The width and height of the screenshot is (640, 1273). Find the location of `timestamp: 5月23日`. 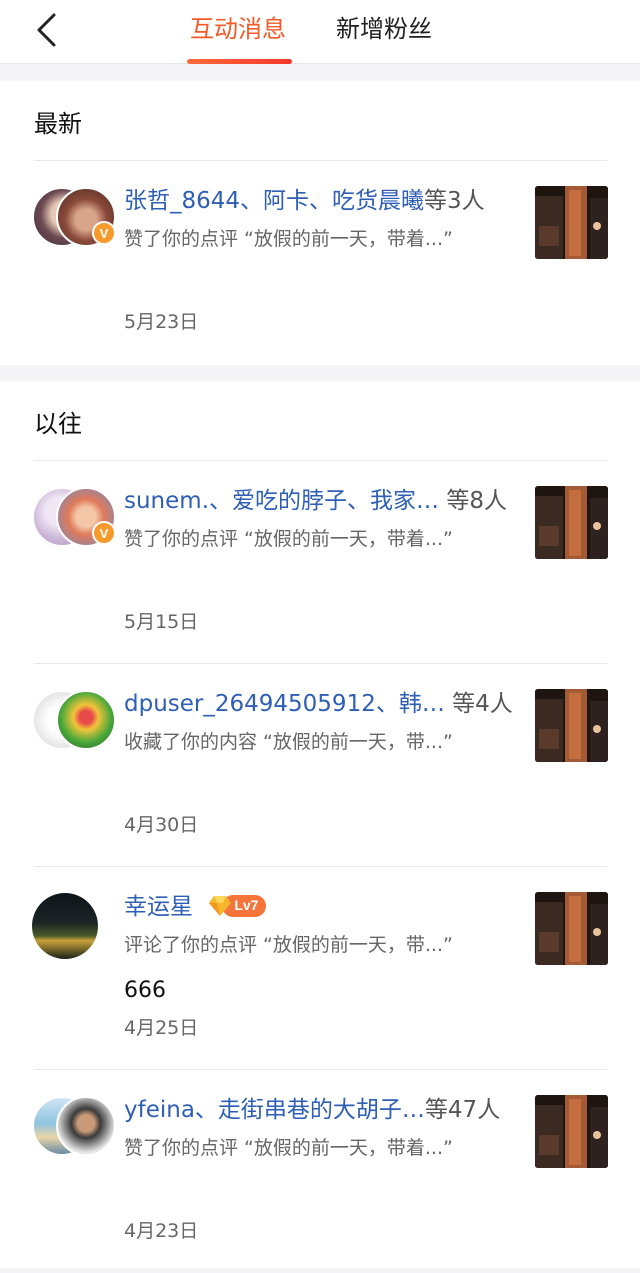

timestamp: 5月23日 is located at coordinates (161, 322).